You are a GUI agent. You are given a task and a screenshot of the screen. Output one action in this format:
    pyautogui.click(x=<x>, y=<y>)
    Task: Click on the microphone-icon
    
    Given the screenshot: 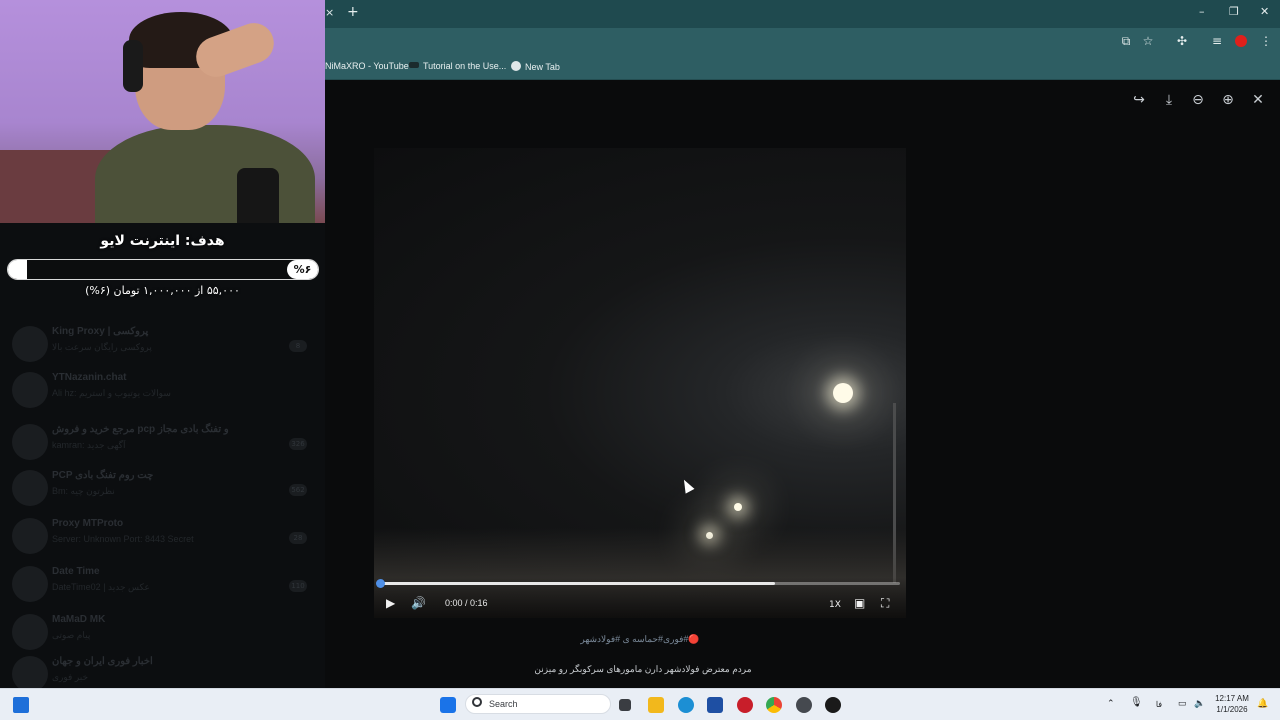 What is the action you would take?
    pyautogui.click(x=258, y=195)
    